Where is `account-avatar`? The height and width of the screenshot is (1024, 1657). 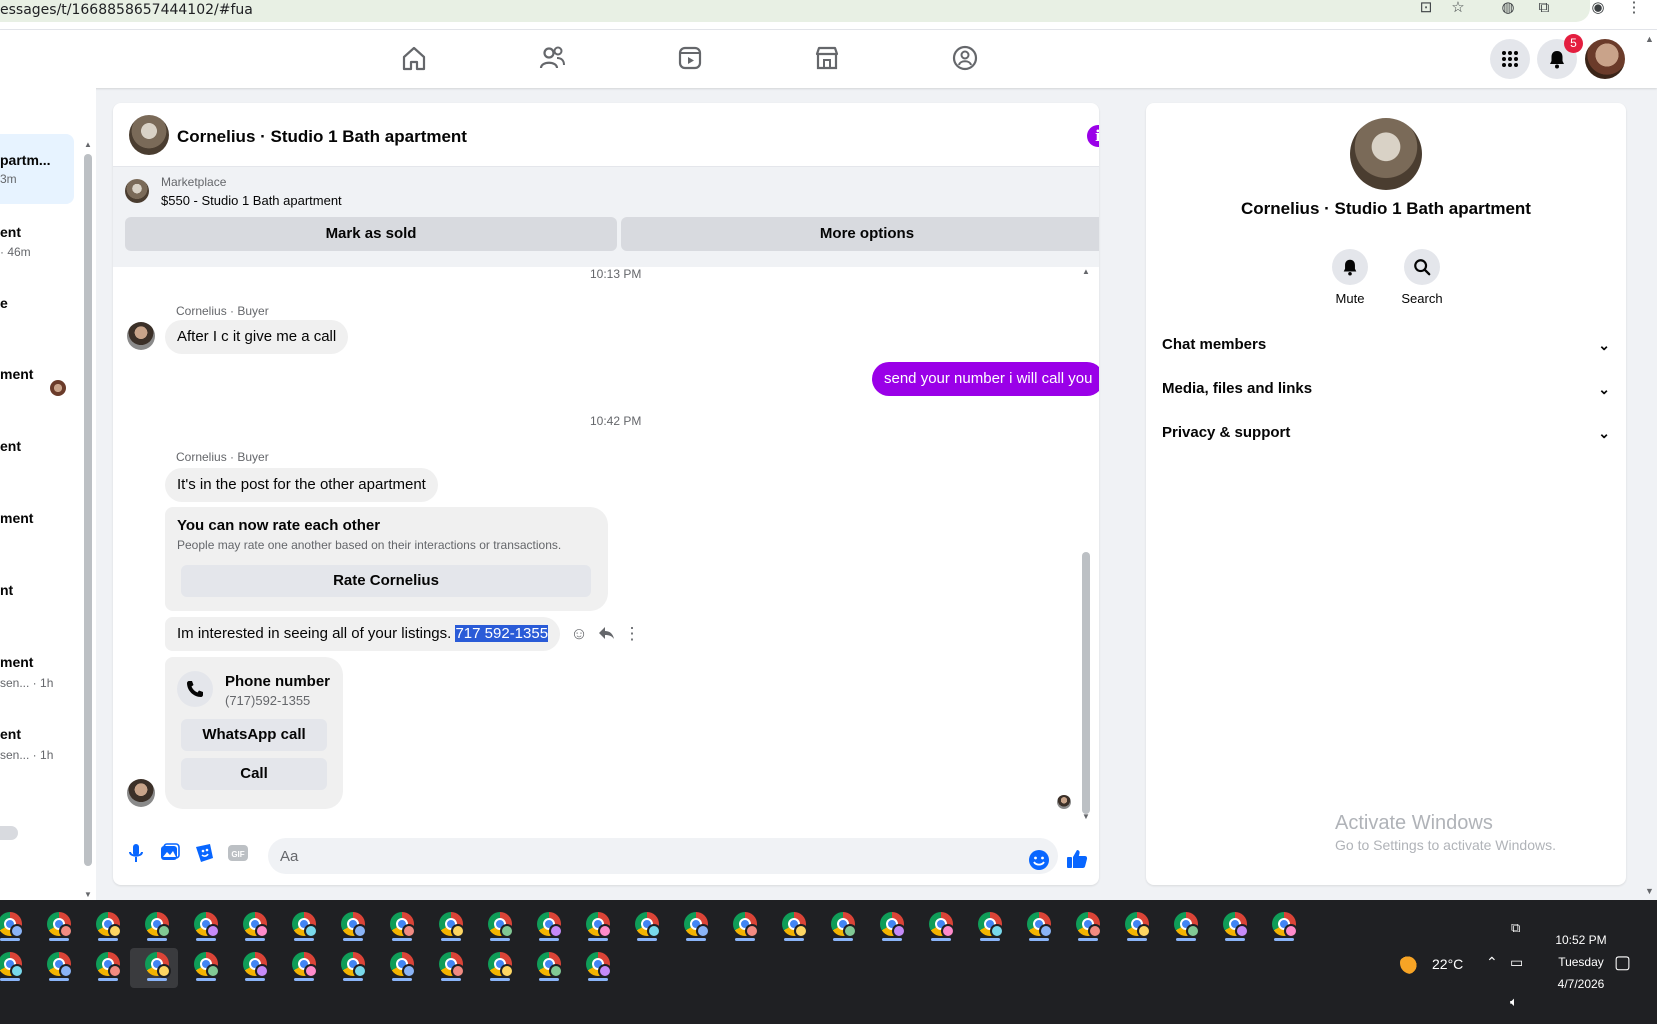 account-avatar is located at coordinates (1605, 59).